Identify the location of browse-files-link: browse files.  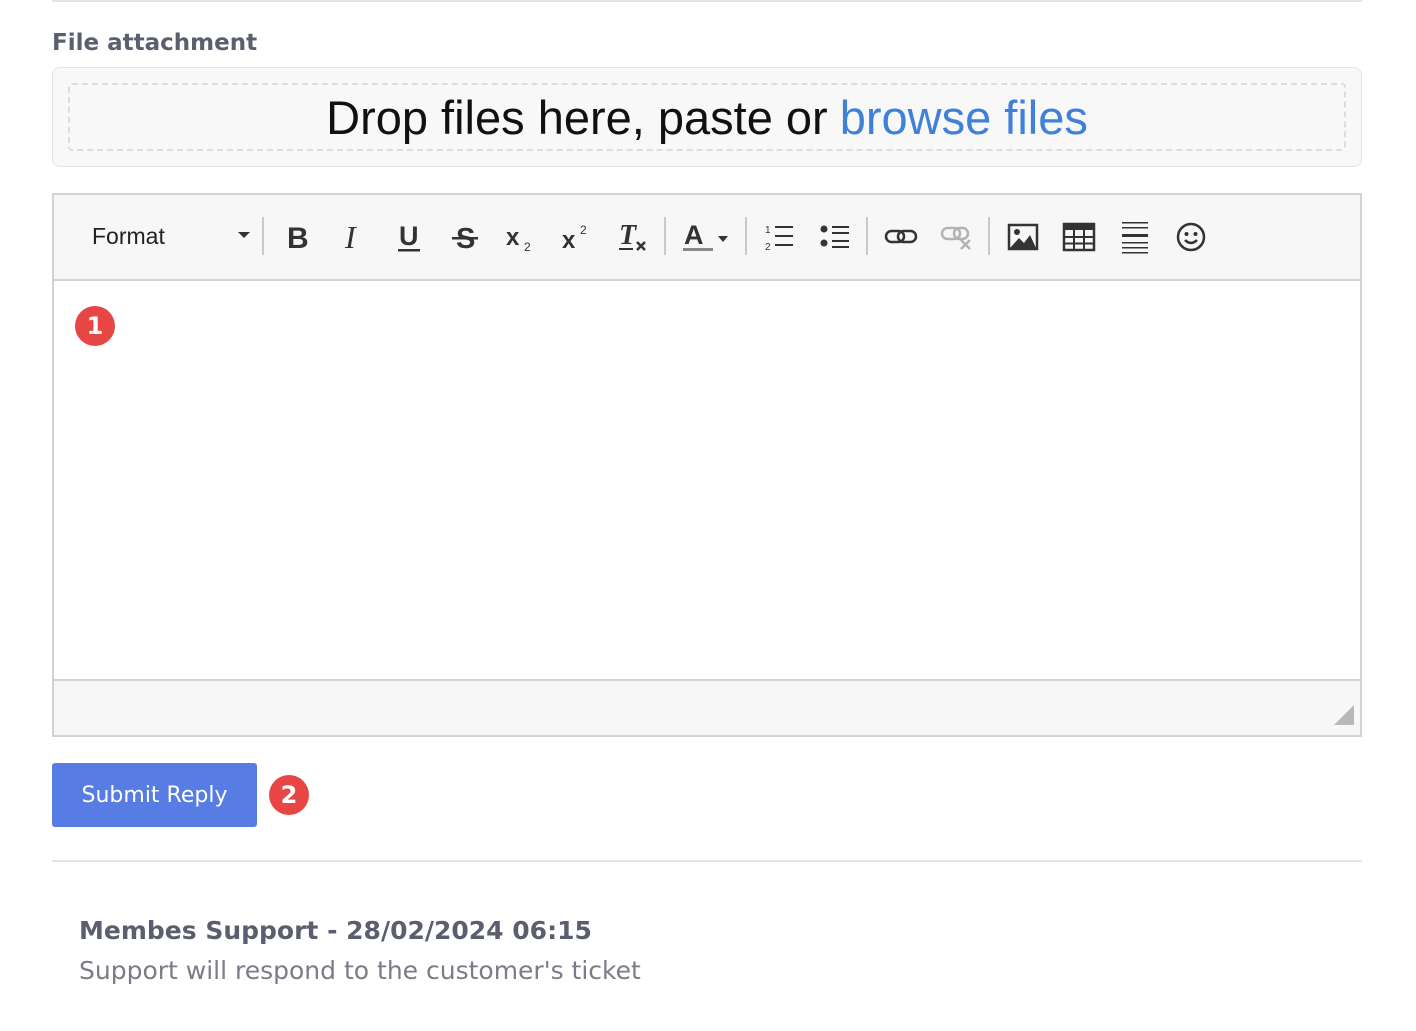
(964, 117).